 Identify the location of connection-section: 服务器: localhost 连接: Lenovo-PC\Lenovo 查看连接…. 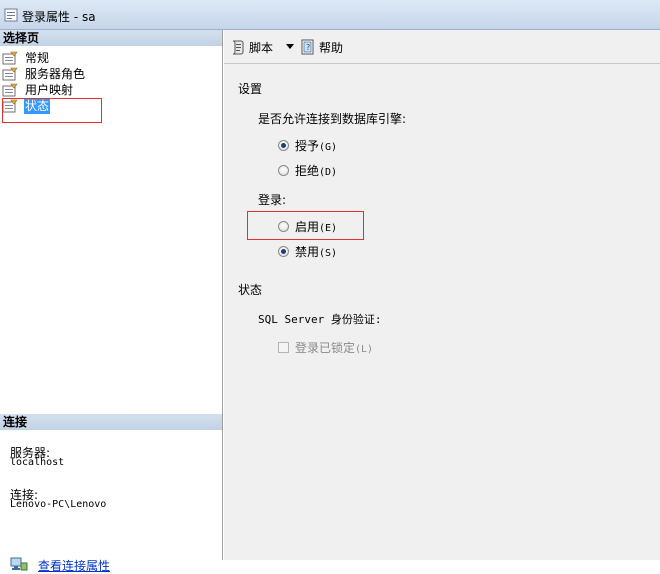
(111, 501).